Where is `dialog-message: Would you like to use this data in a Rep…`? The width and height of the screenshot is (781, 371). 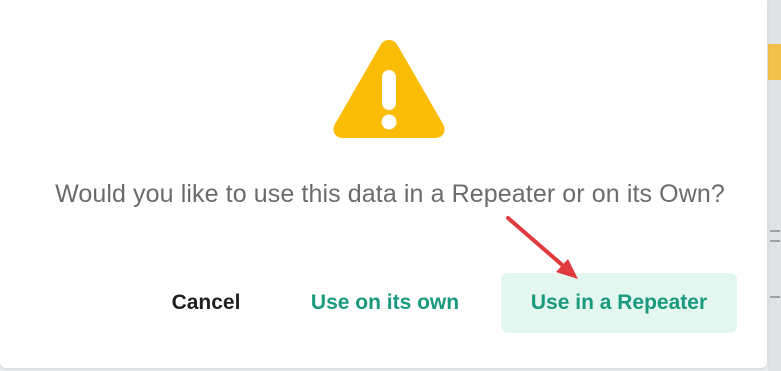
dialog-message: Would you like to use this data in a Rep… is located at coordinates (390, 194).